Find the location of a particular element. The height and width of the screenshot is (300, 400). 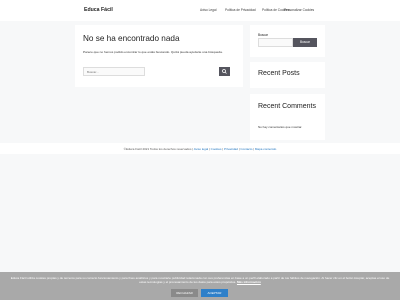

sidebar-search-input is located at coordinates (275, 42).